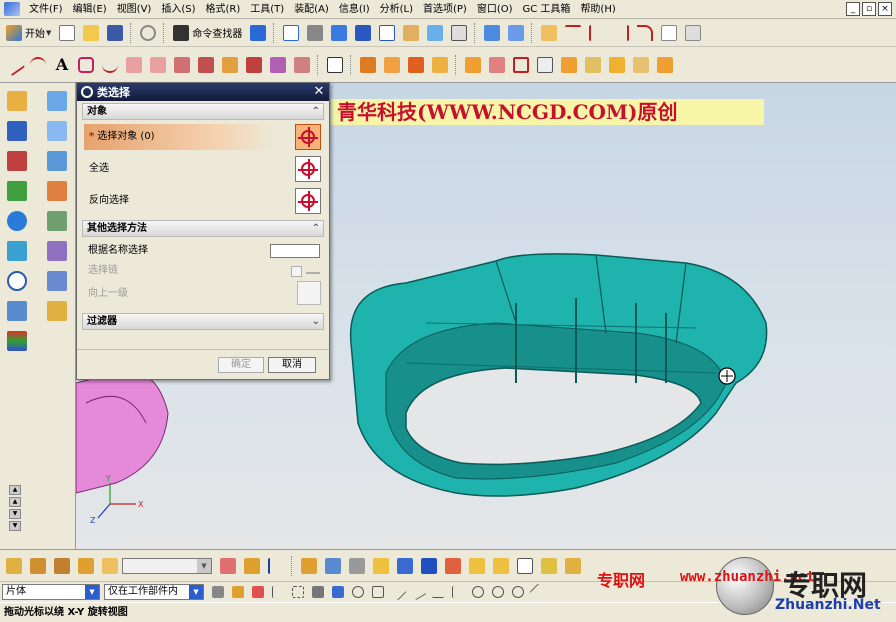  What do you see at coordinates (17, 221) in the screenshot?
I see `web-browser-tab` at bounding box center [17, 221].